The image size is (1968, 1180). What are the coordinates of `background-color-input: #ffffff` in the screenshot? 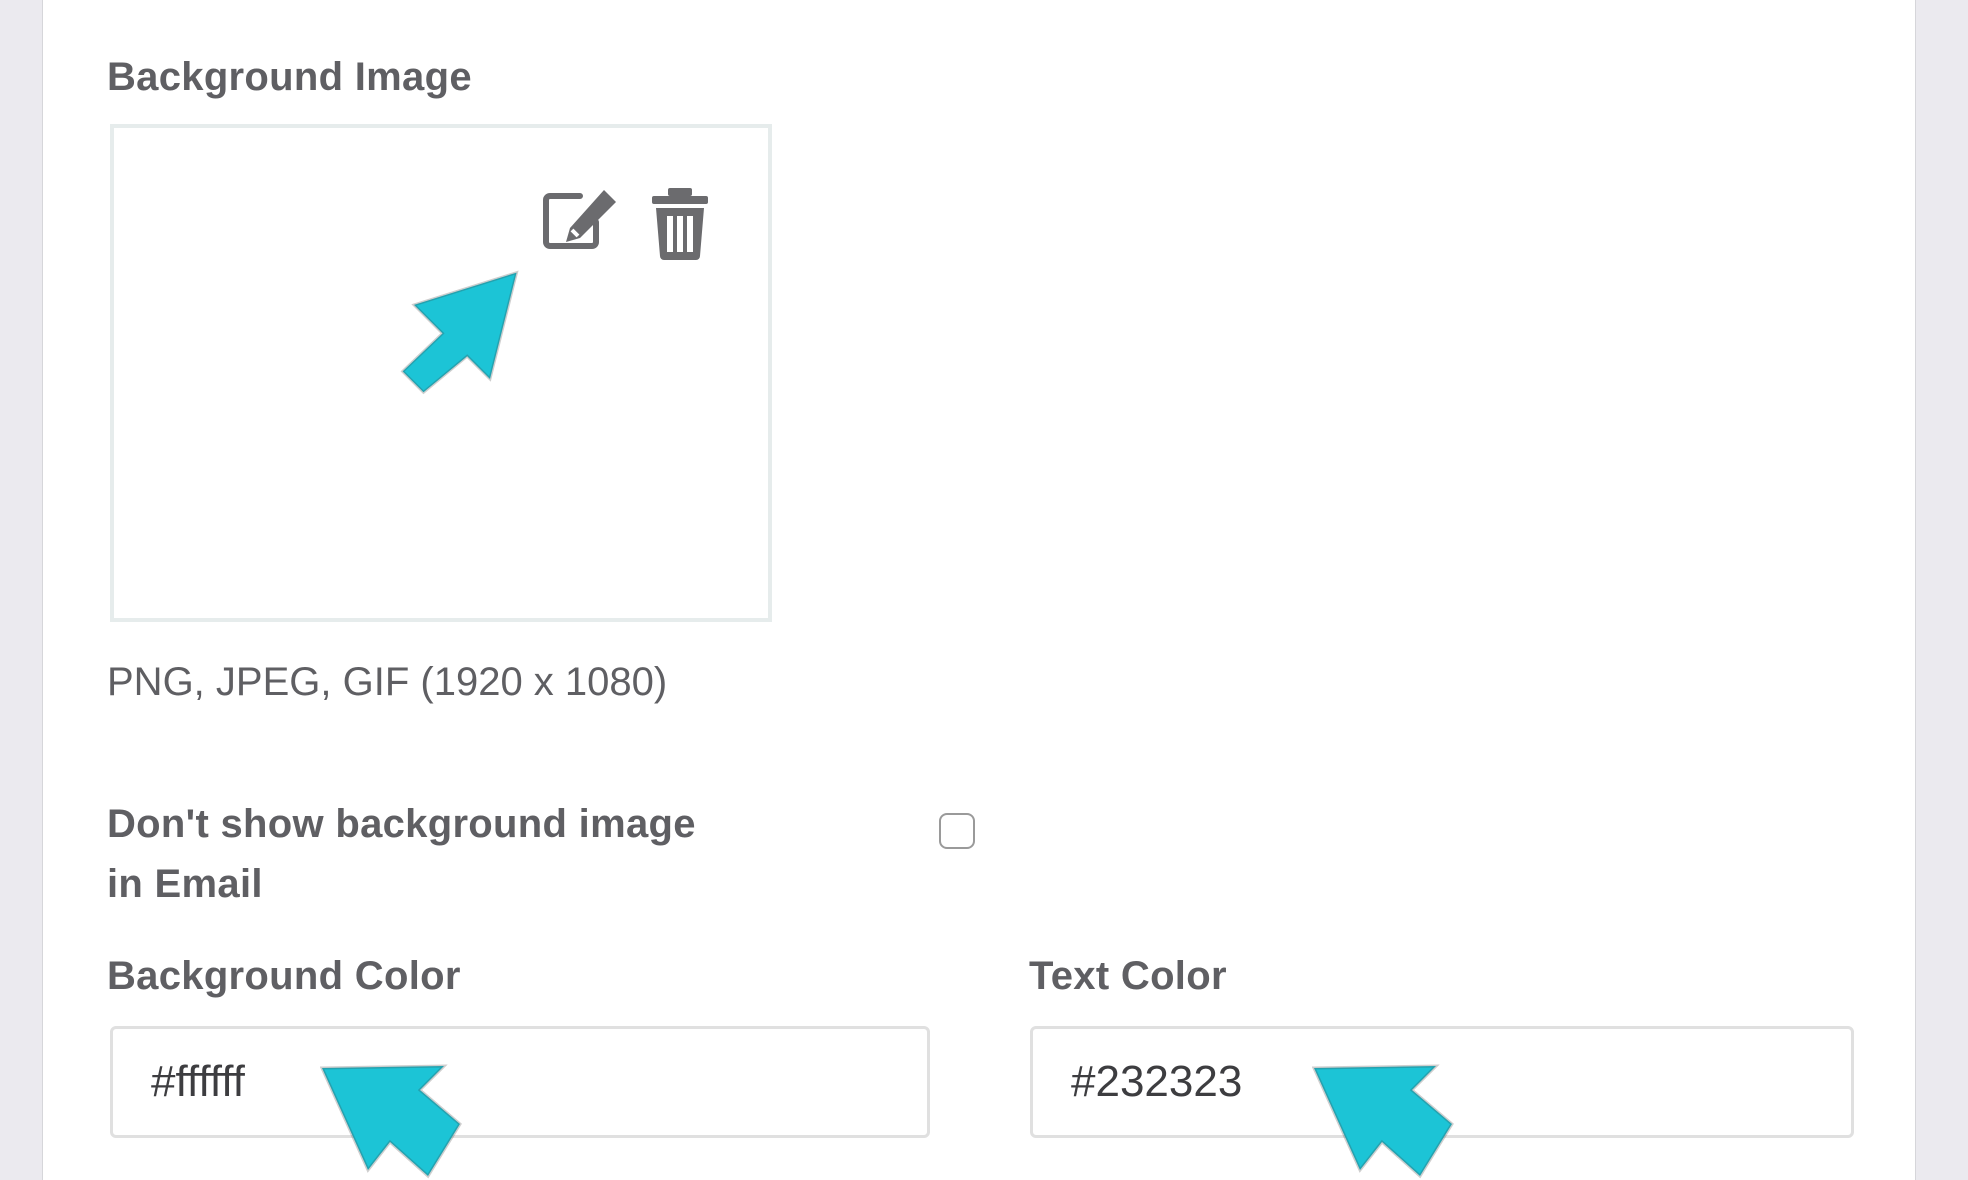 It's located at (520, 1082).